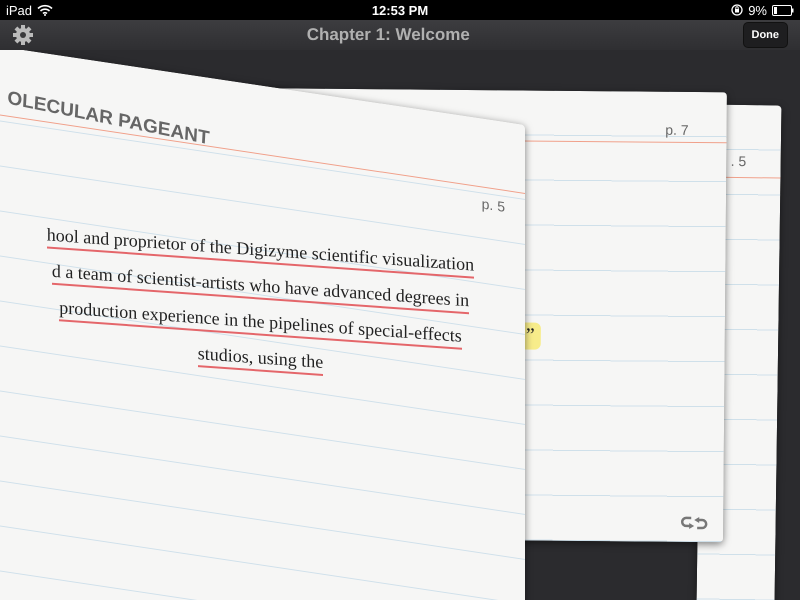  Describe the element at coordinates (737, 10) in the screenshot. I see `rotation-lock-icon` at that location.